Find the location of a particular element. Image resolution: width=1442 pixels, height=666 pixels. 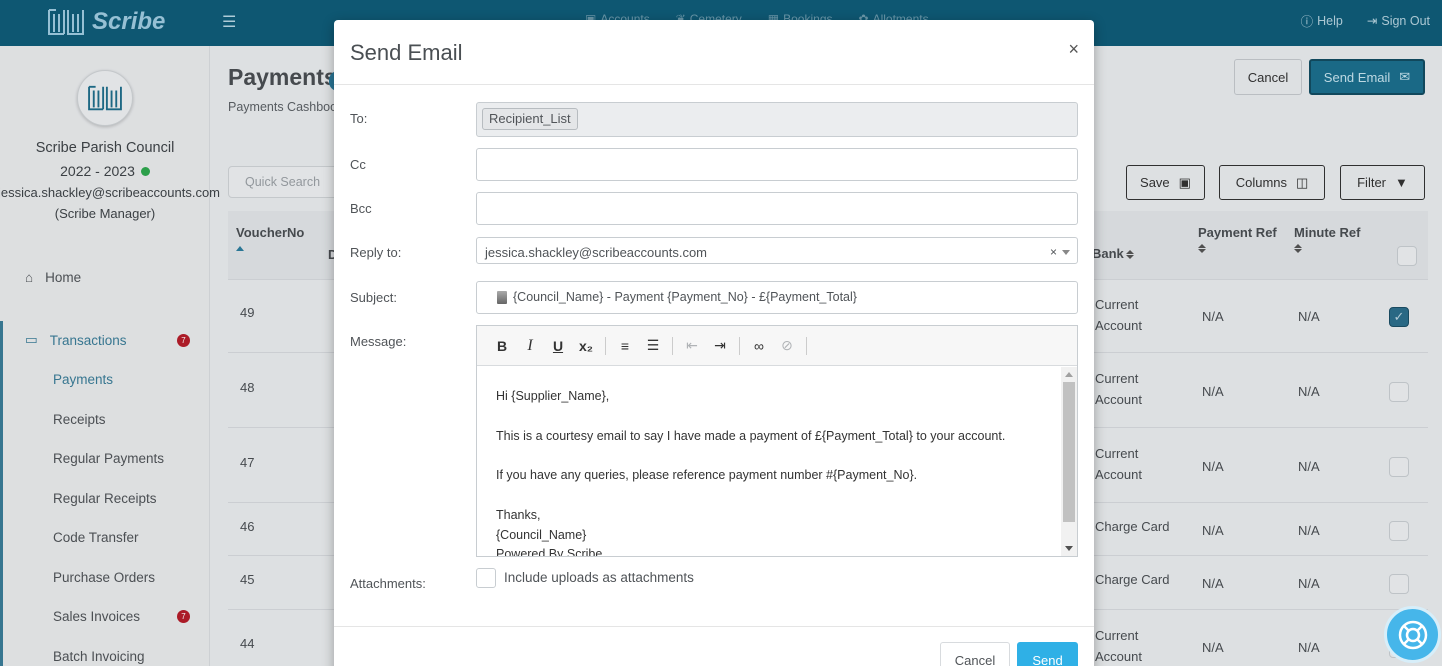

reply-to-select: jessica.shackley@scribeaccounts.com × is located at coordinates (777, 250).